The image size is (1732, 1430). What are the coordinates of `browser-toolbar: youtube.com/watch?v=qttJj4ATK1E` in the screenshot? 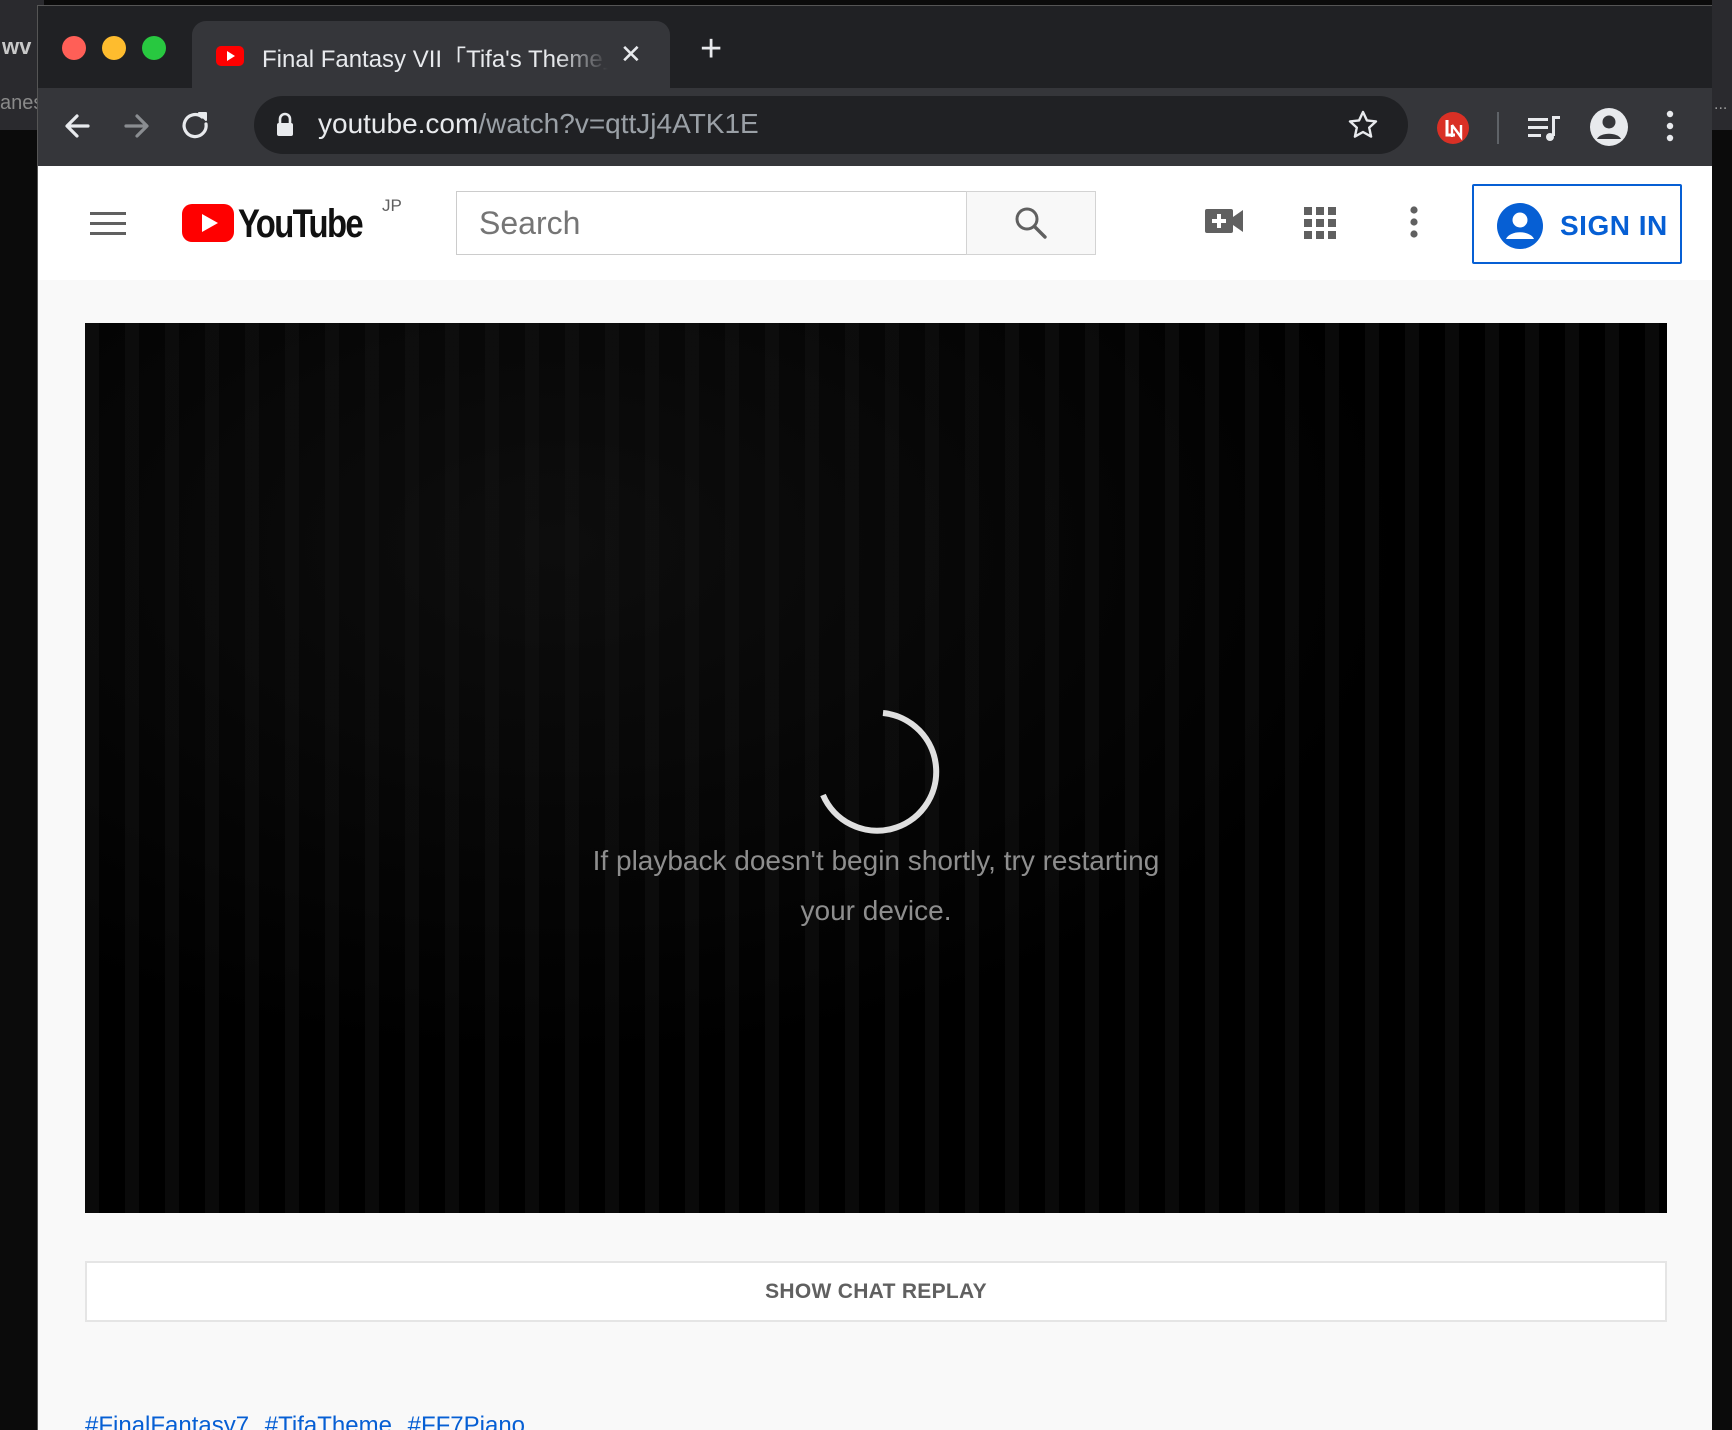 It's located at (875, 127).